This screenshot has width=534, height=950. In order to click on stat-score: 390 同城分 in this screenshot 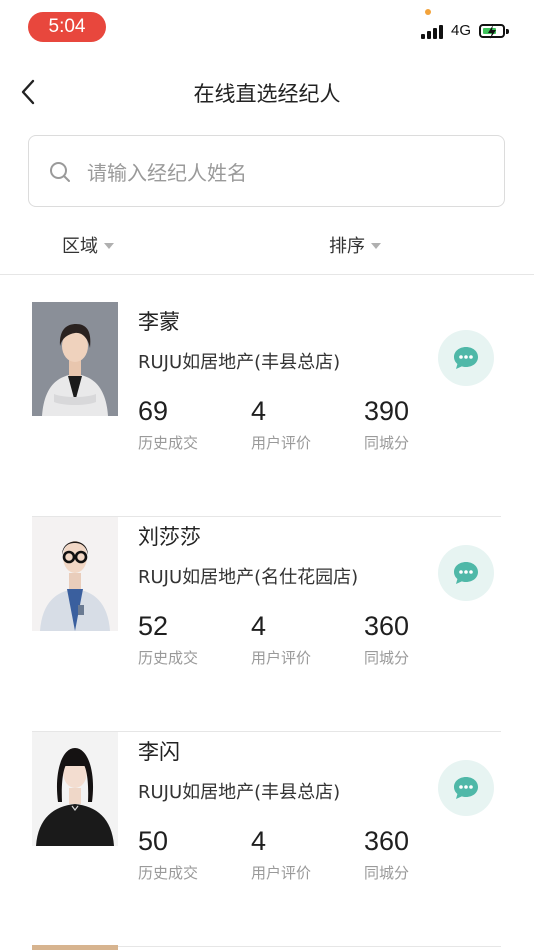, I will do `click(386, 424)`.